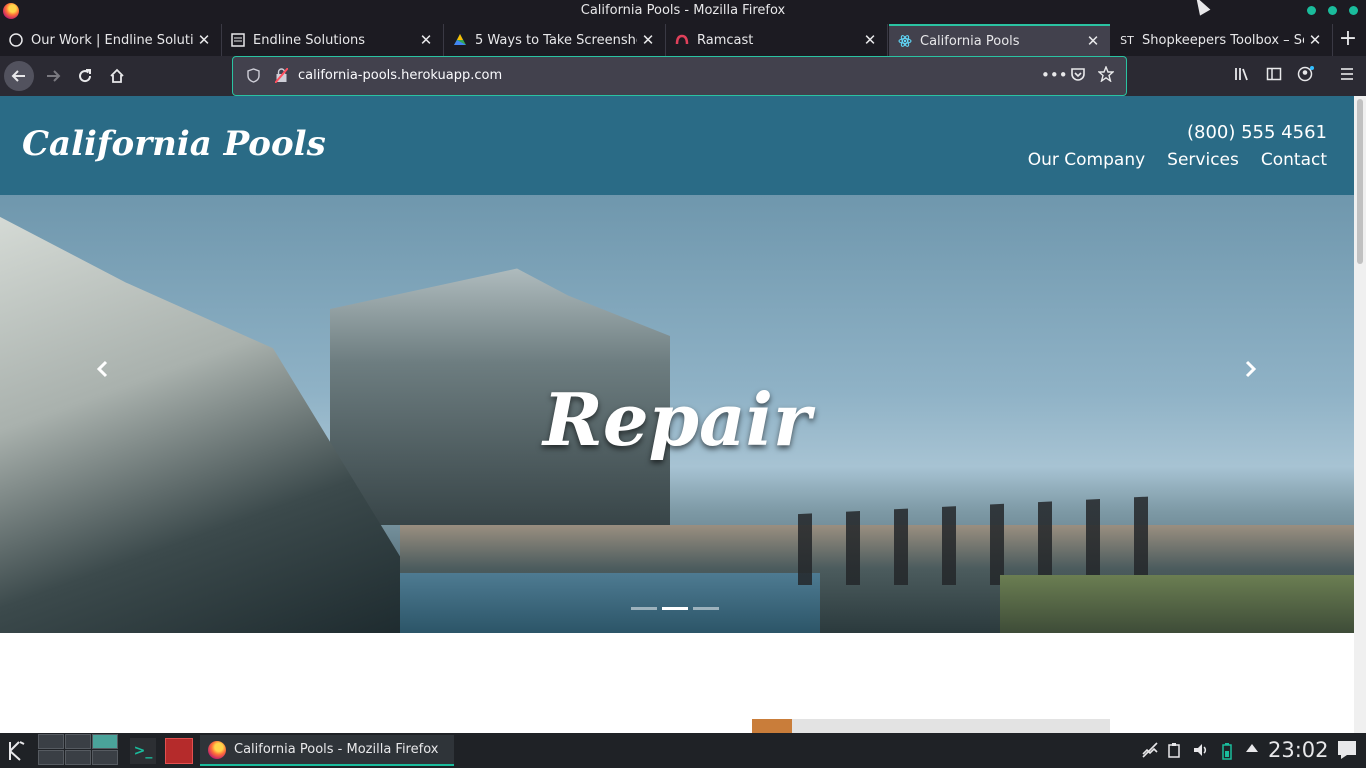 This screenshot has width=1366, height=768. What do you see at coordinates (253, 77) in the screenshot?
I see `tracking-shield-icon` at bounding box center [253, 77].